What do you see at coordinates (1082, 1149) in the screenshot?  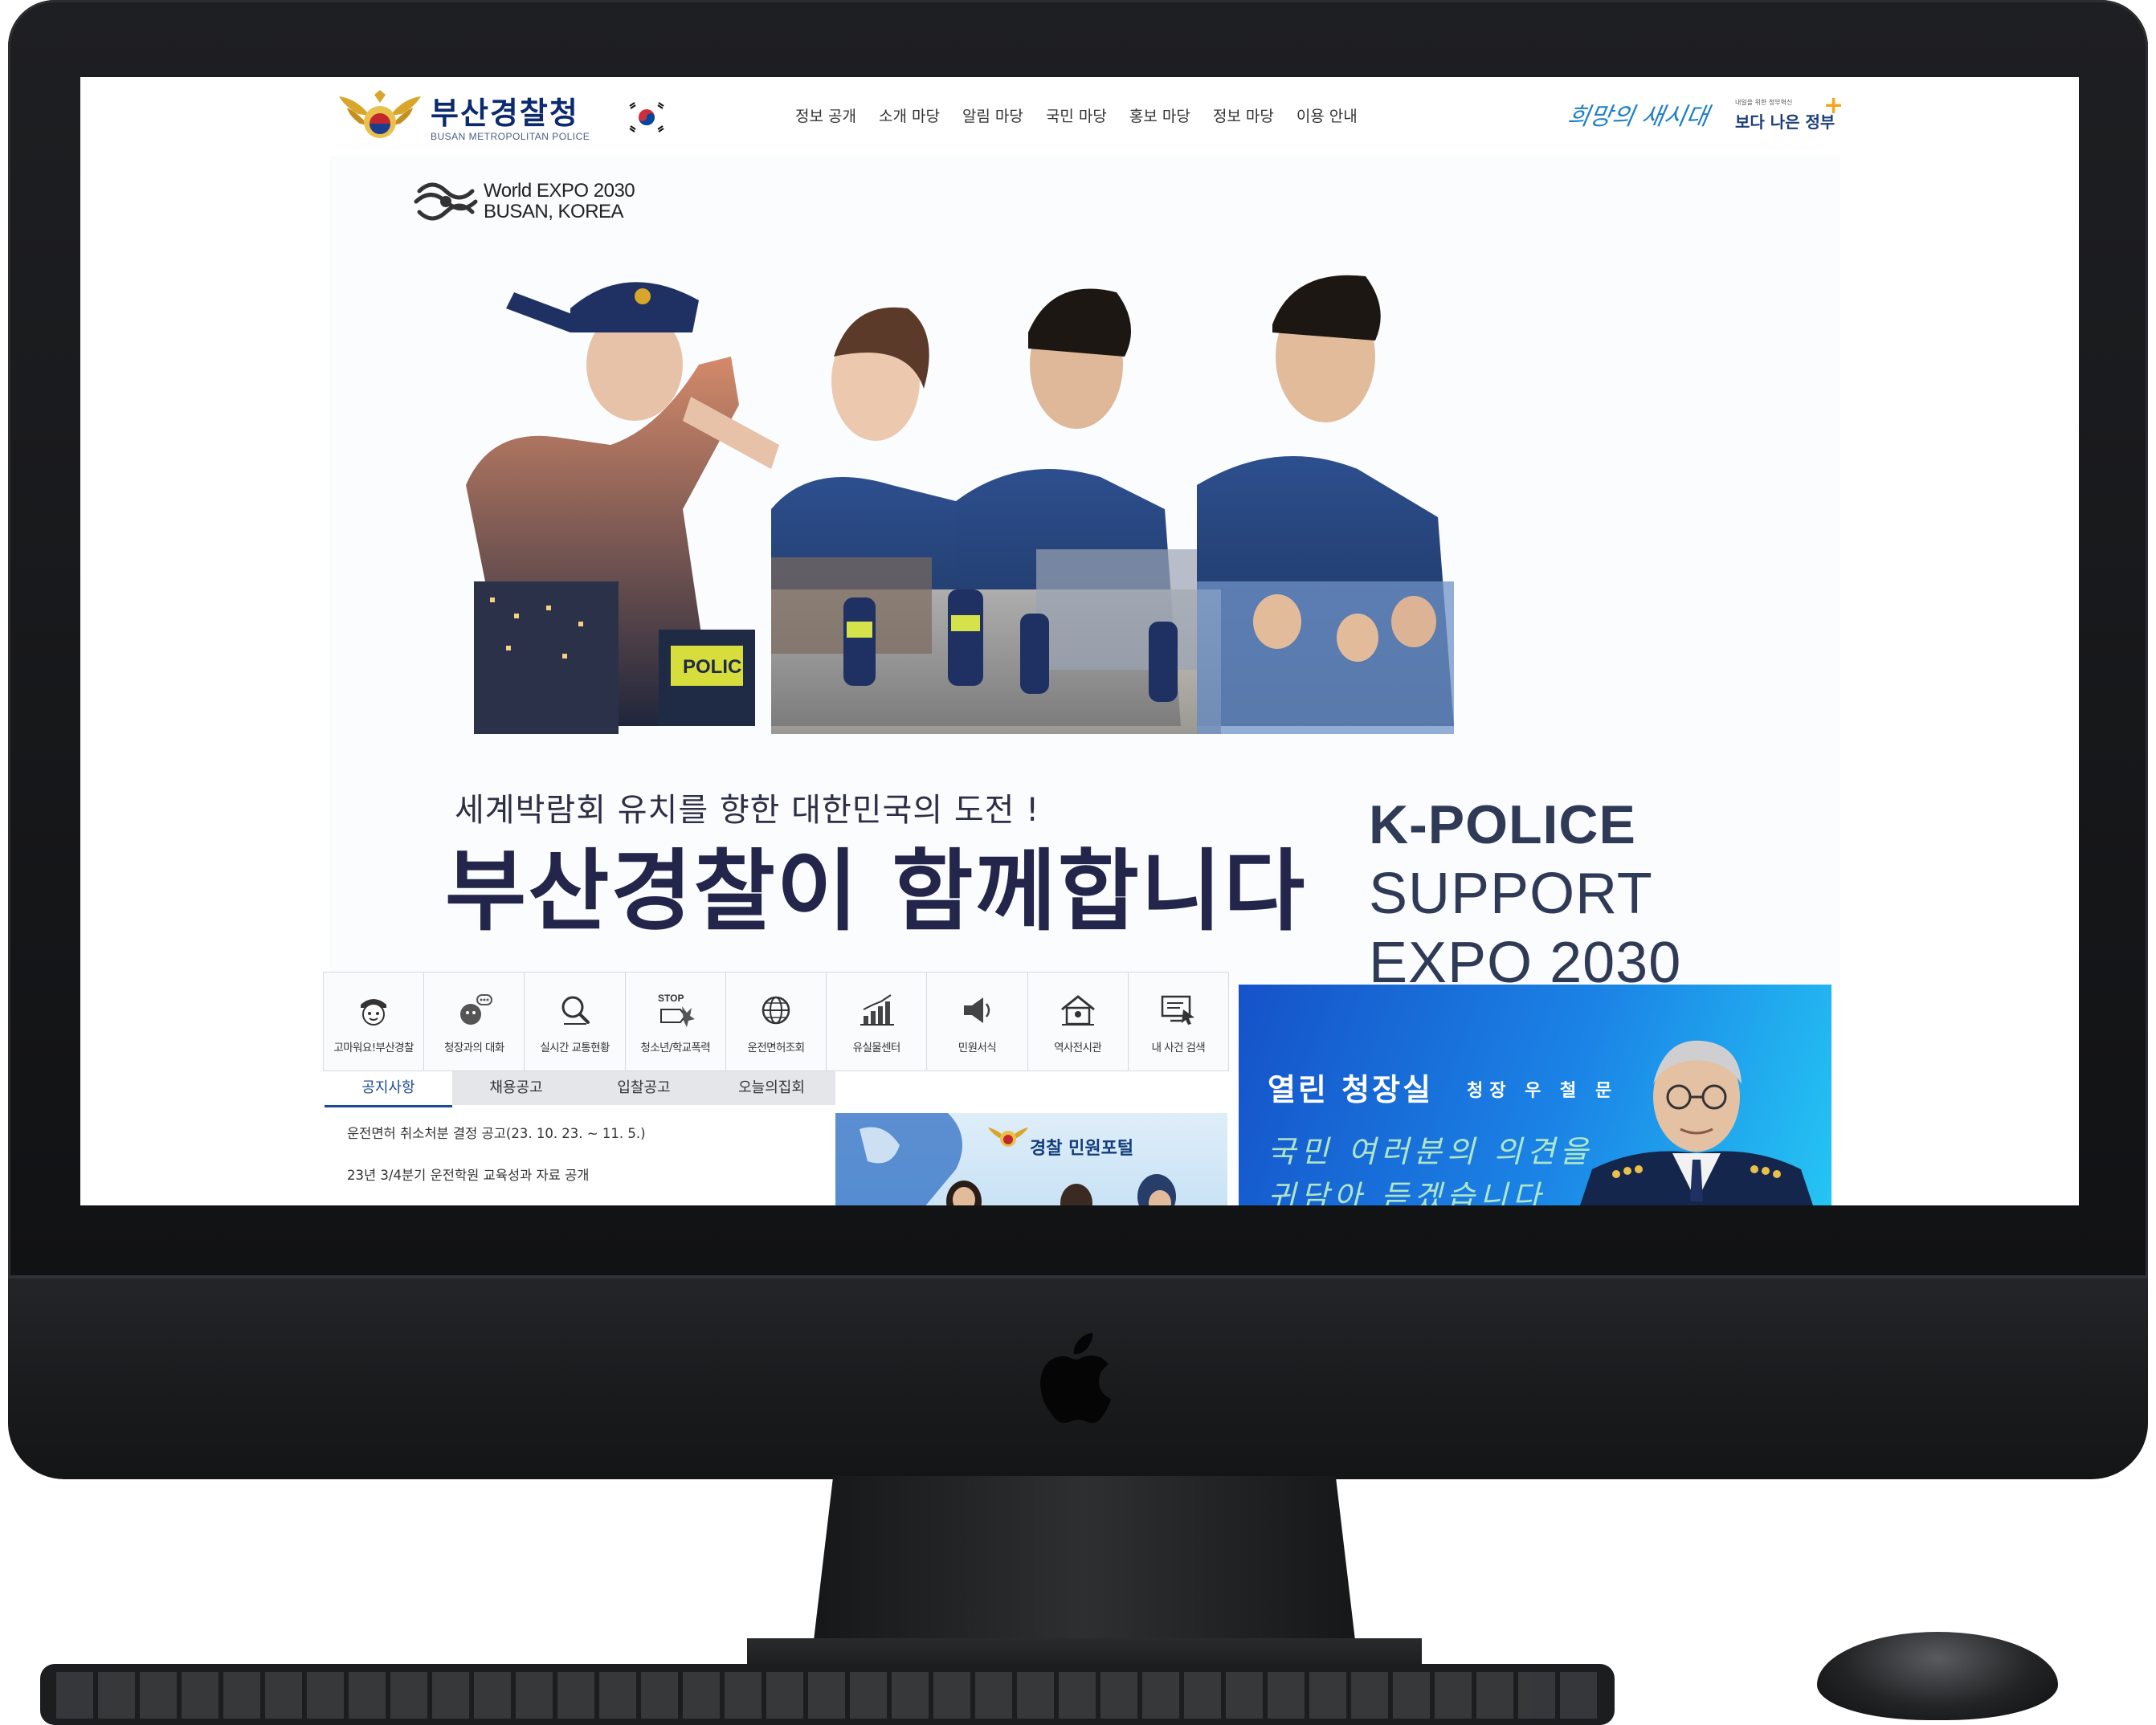 I see `portal-title: 경찰 민원포털` at bounding box center [1082, 1149].